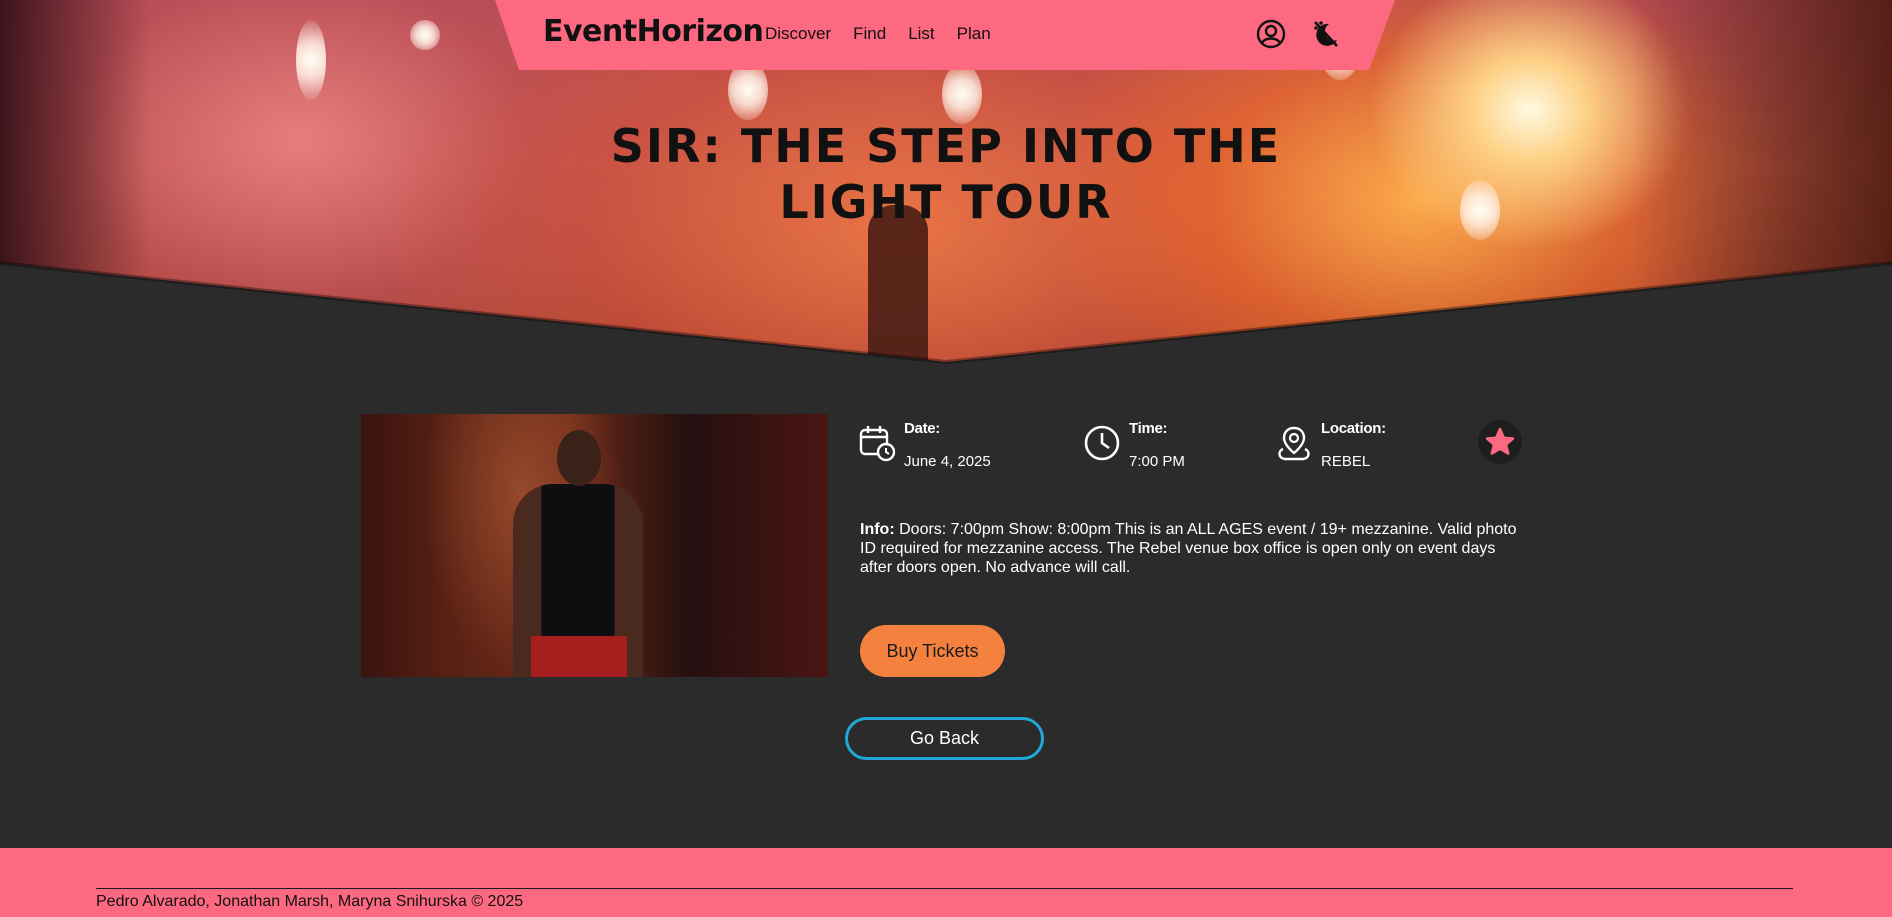 The height and width of the screenshot is (917, 1892). Describe the element at coordinates (944, 738) in the screenshot. I see `go-back-button: Go Back` at that location.